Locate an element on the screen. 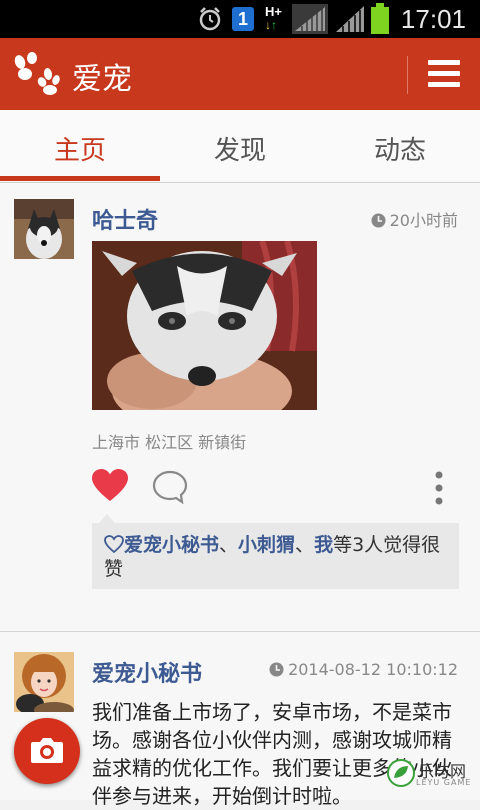  post-time: 2014-08-12 10:10:12 is located at coordinates (363, 669).